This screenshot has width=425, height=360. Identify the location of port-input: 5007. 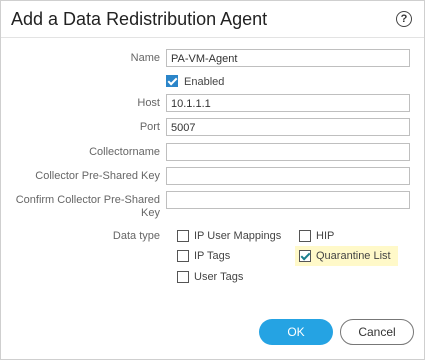
(288, 127).